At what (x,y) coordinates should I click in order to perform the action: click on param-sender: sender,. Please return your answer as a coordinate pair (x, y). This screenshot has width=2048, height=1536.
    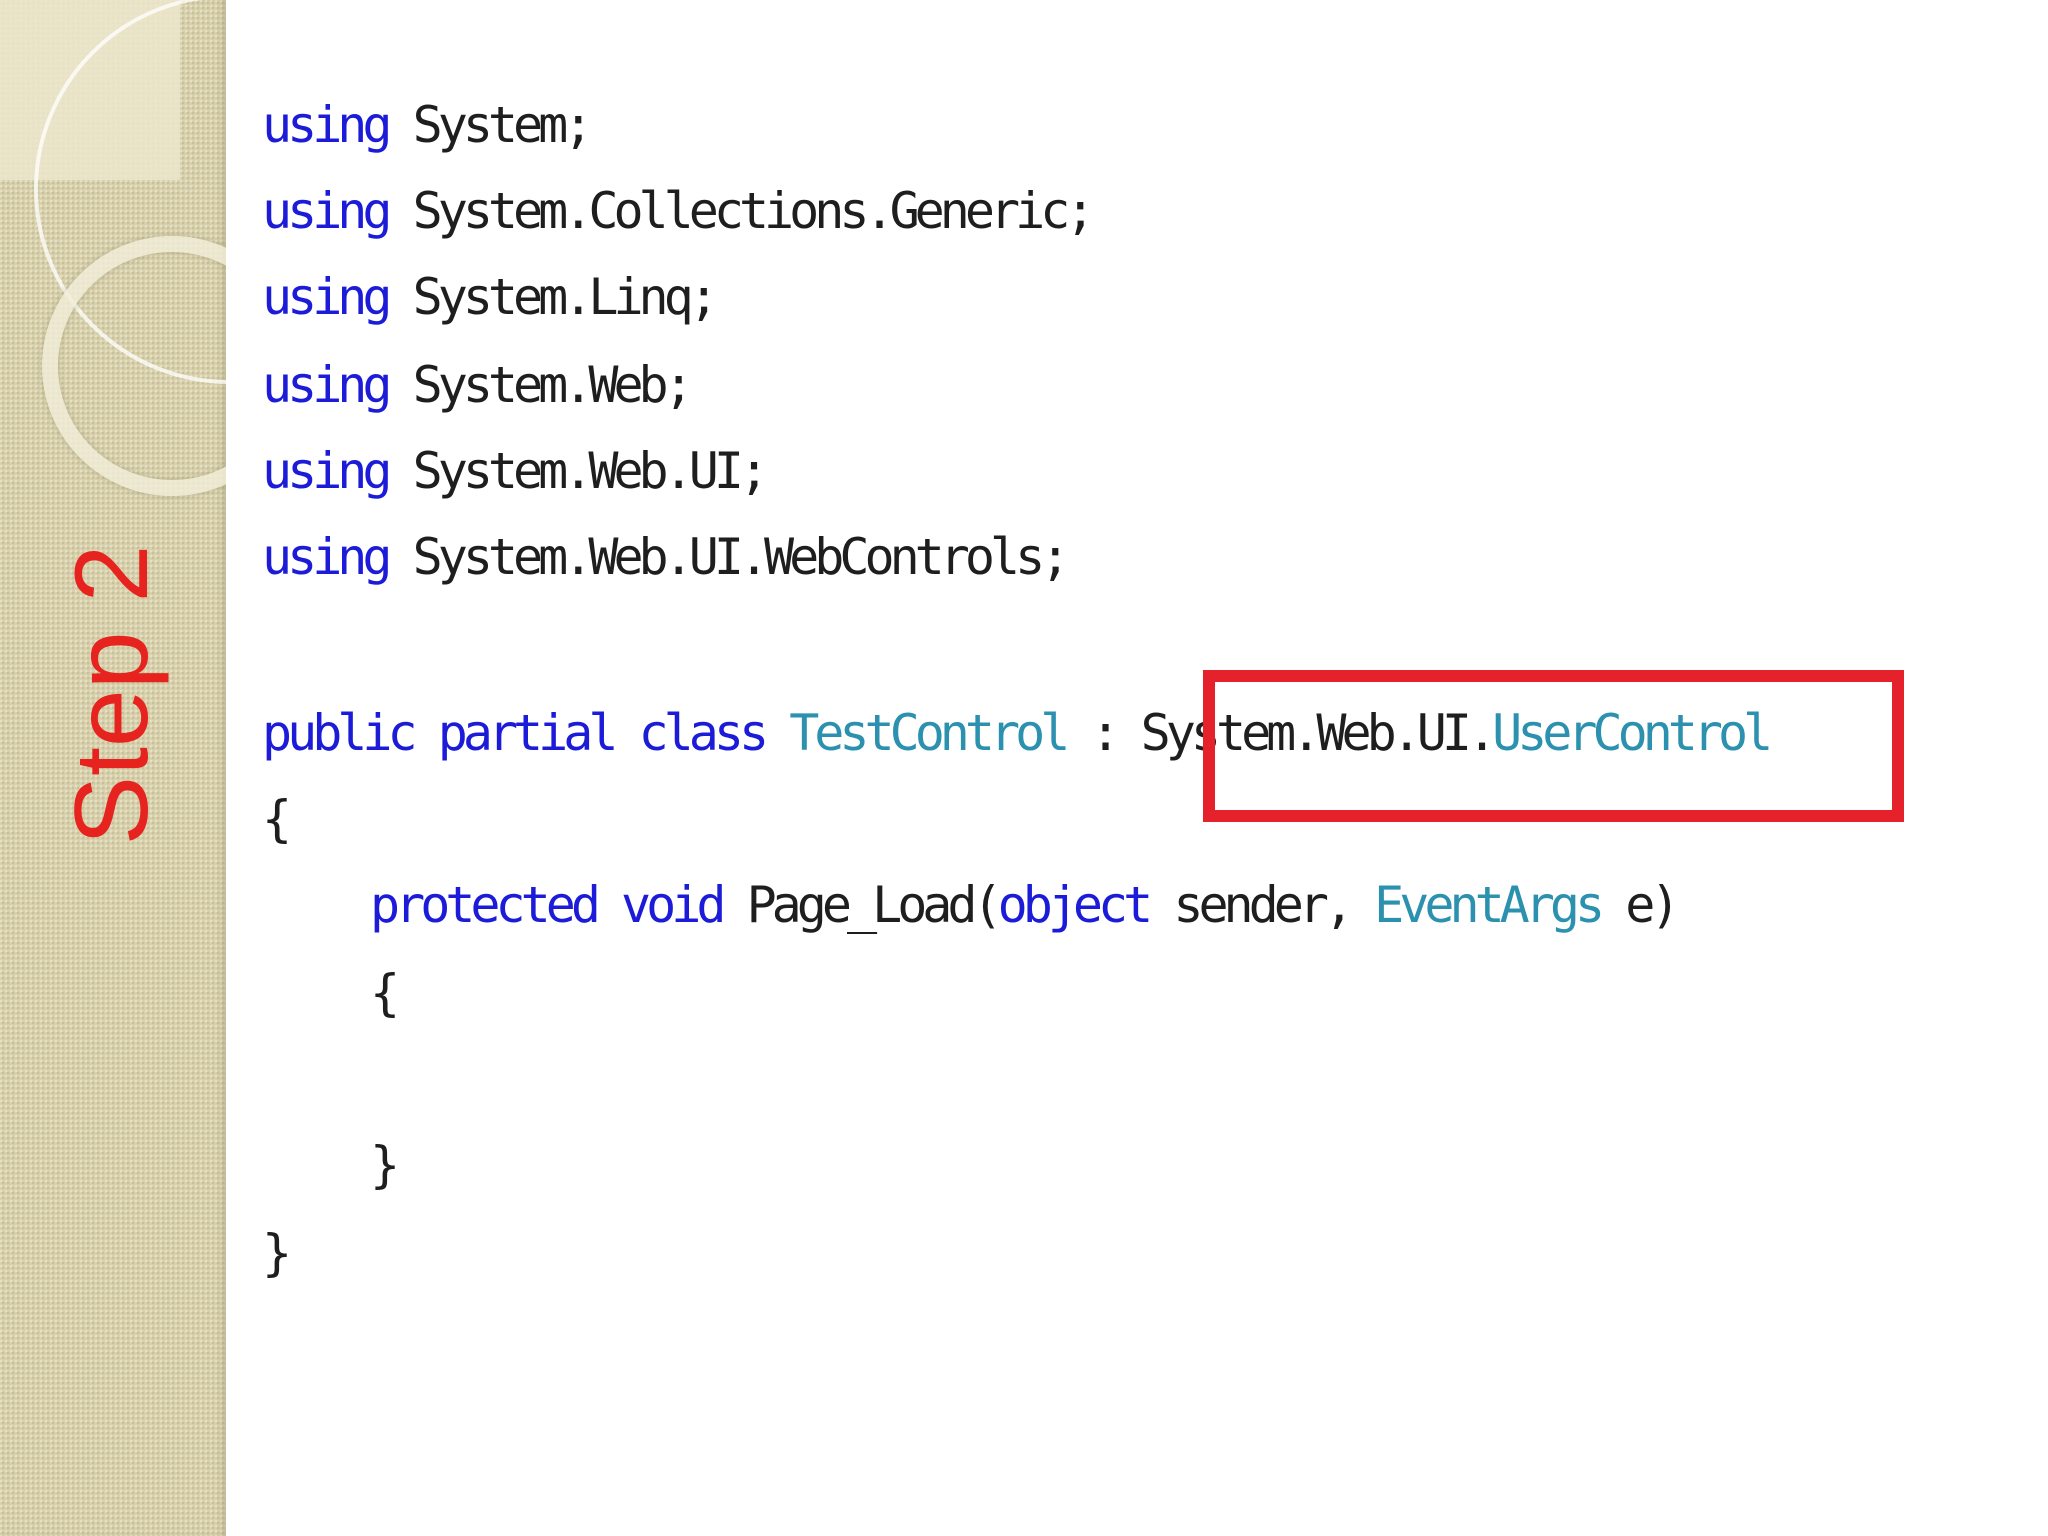
    Looking at the image, I should click on (1263, 905).